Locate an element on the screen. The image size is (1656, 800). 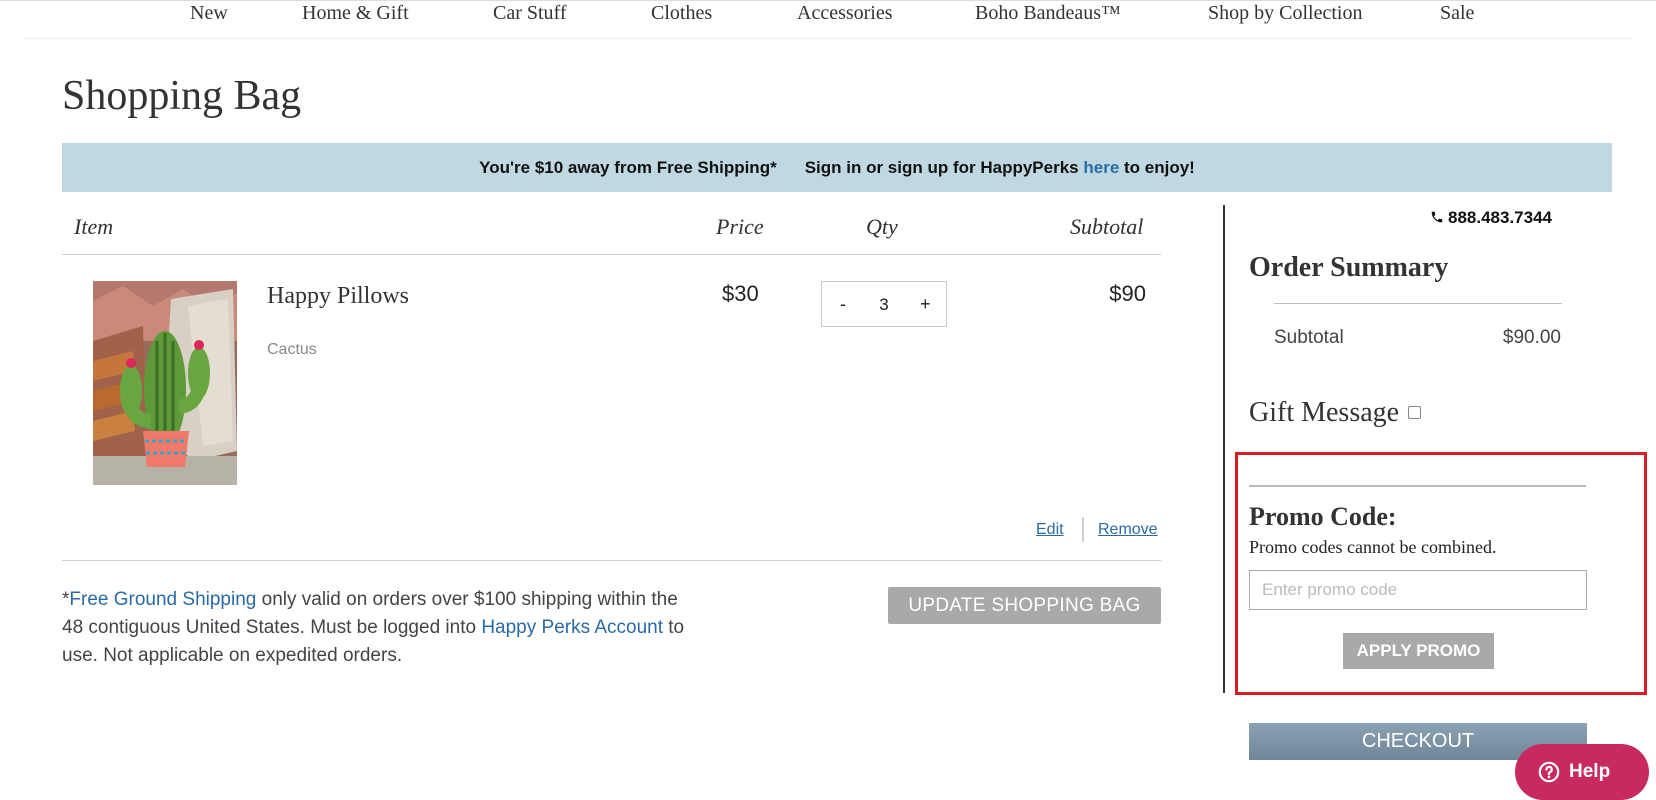
product-image is located at coordinates (165, 383).